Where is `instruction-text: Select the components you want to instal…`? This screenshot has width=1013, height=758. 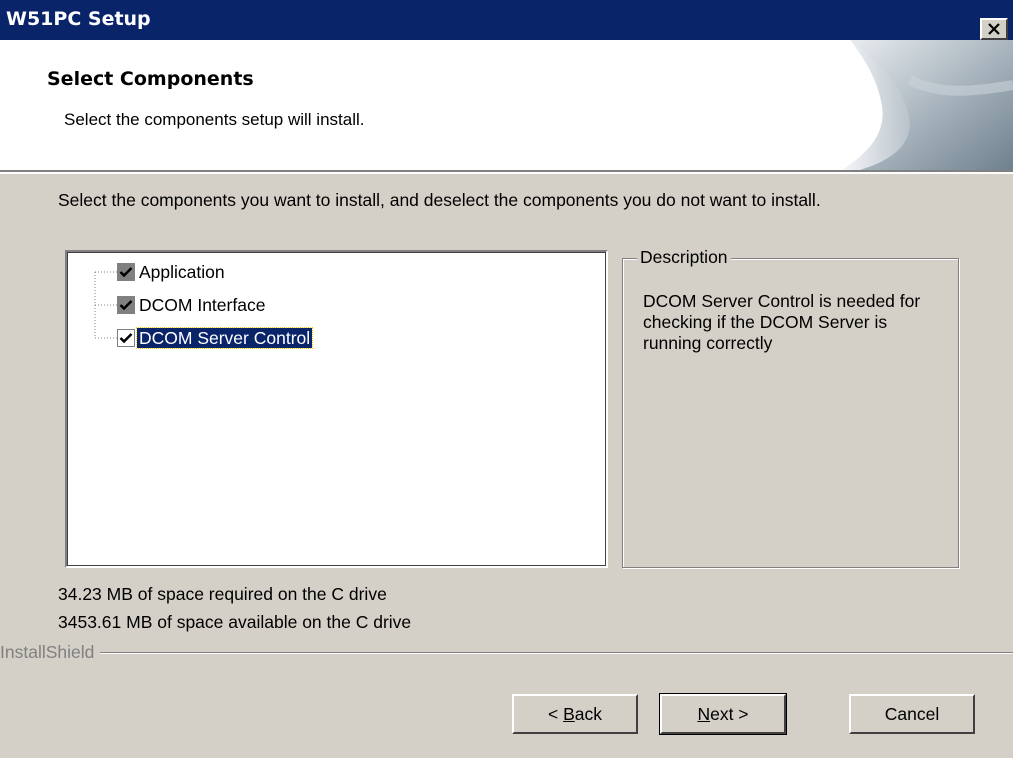
instruction-text: Select the components you want to instal… is located at coordinates (439, 200).